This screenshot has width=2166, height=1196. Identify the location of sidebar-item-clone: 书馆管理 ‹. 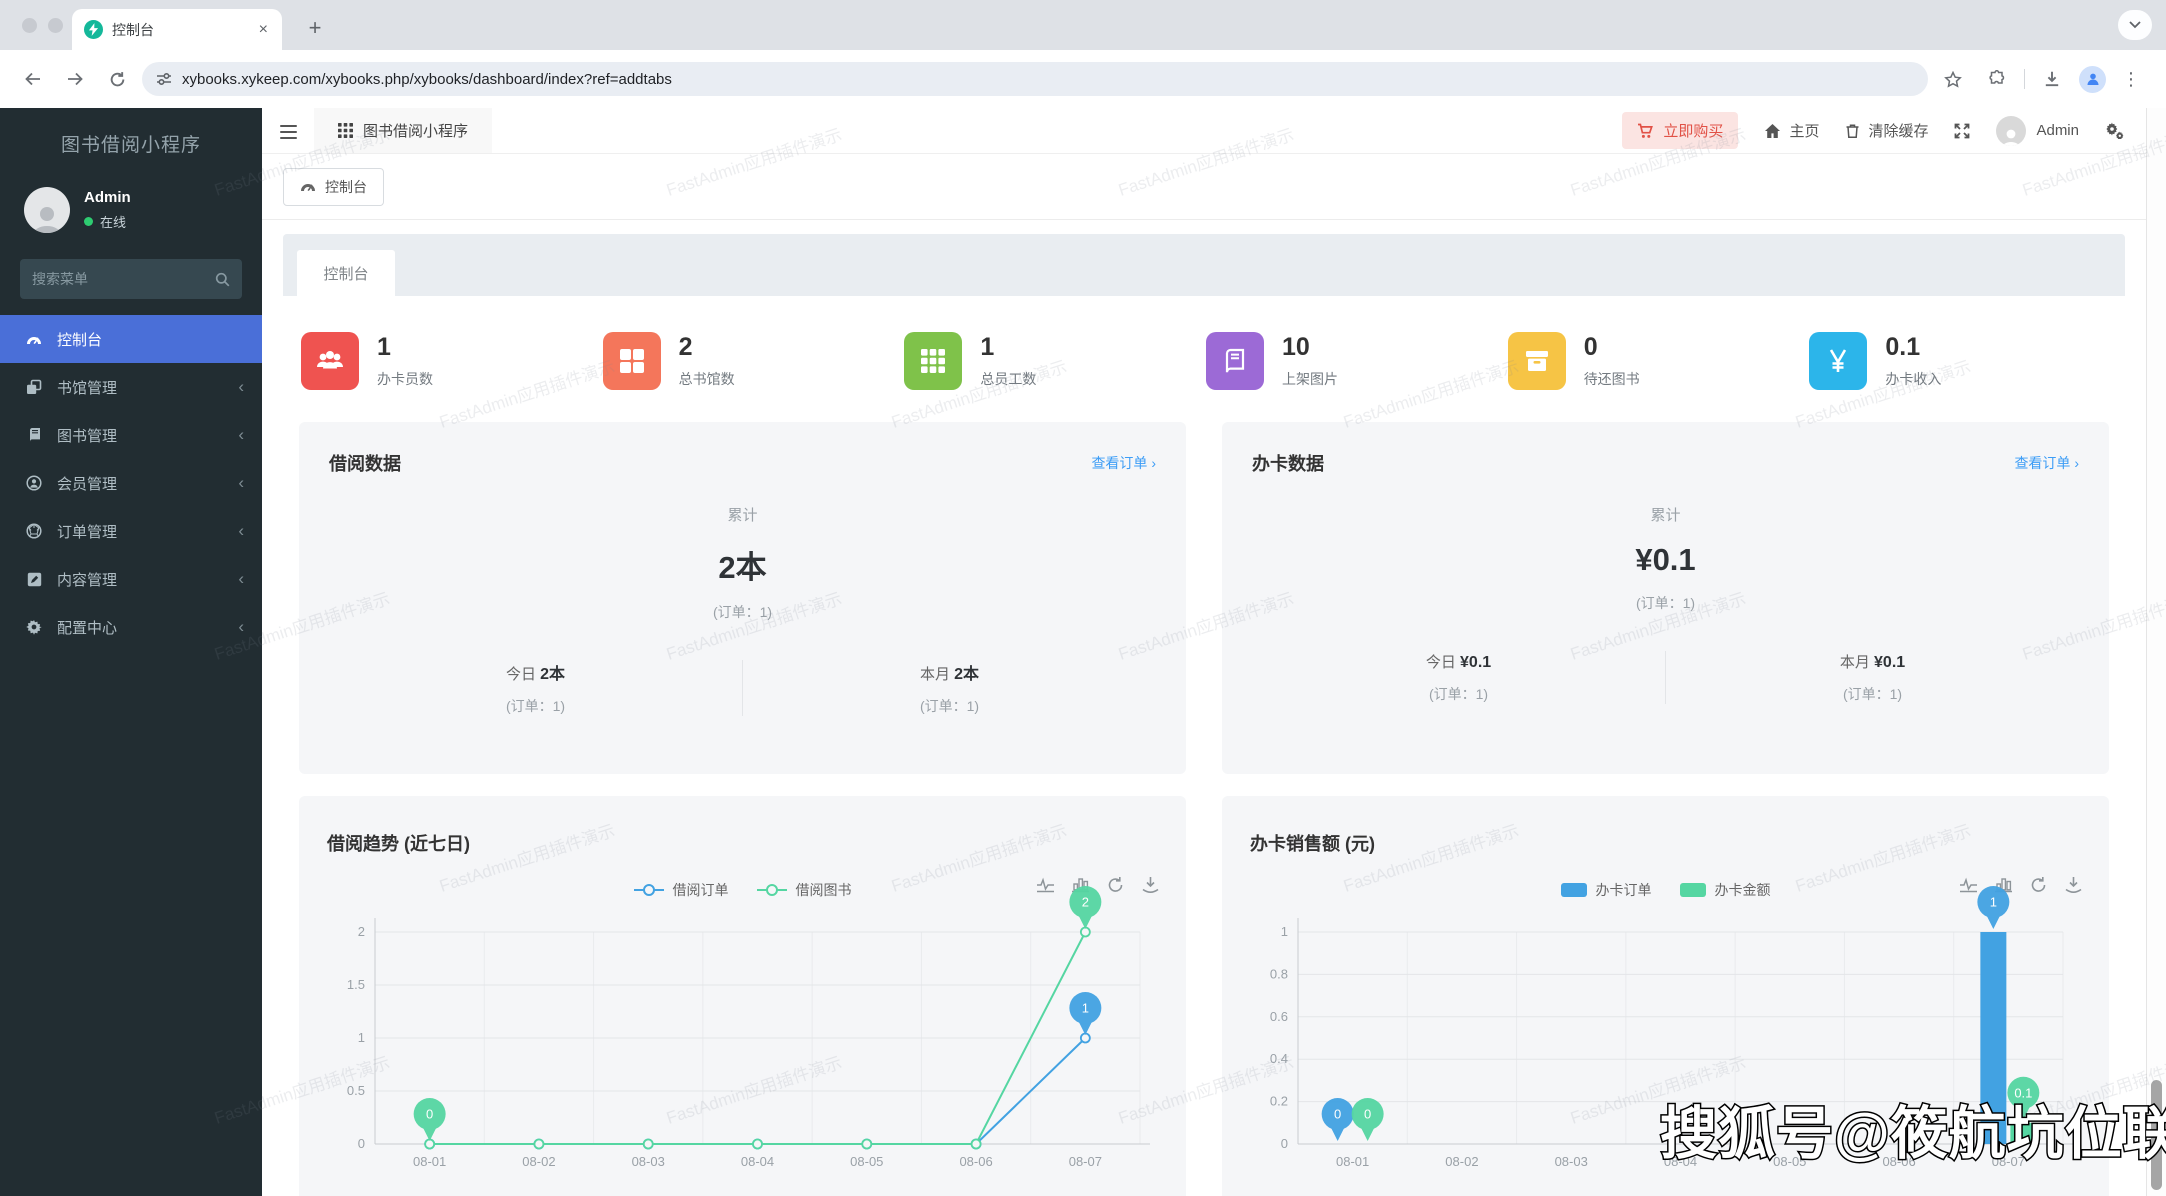
(131, 387).